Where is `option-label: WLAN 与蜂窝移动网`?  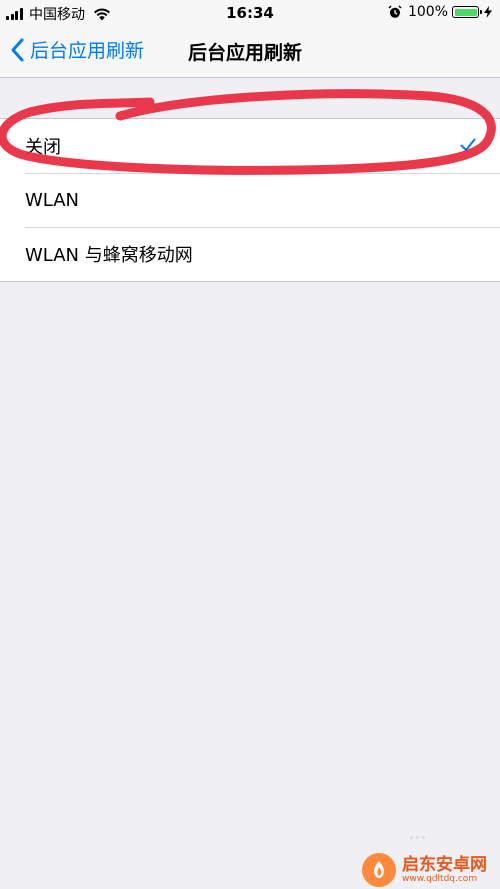 option-label: WLAN 与蜂窝移动网 is located at coordinates (109, 255).